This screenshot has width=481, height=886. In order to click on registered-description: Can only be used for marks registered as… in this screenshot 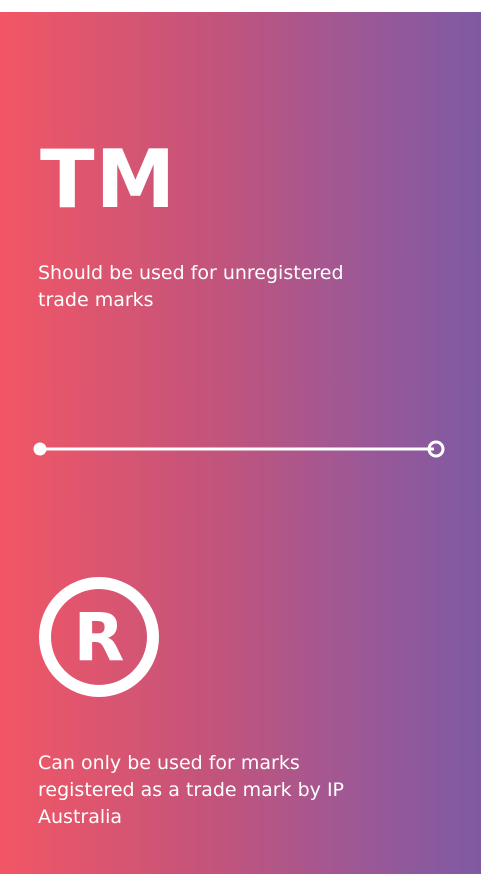, I will do `click(191, 790)`.